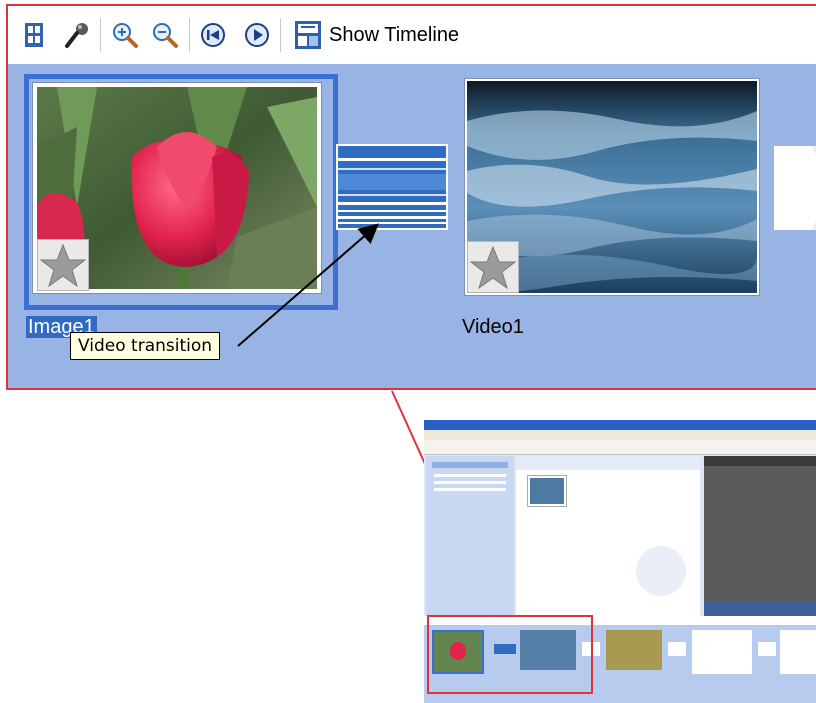 Image resolution: width=816 pixels, height=703 pixels. Describe the element at coordinates (77, 35) in the screenshot. I see `narrate-icon` at that location.